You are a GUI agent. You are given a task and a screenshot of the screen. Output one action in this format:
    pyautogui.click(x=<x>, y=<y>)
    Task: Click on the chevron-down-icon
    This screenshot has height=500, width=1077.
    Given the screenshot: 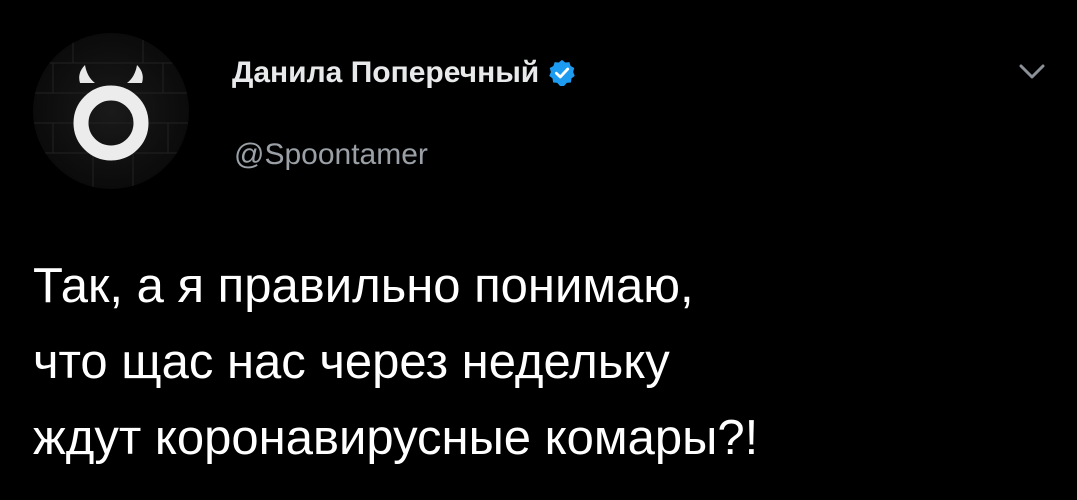 What is the action you would take?
    pyautogui.click(x=1032, y=72)
    